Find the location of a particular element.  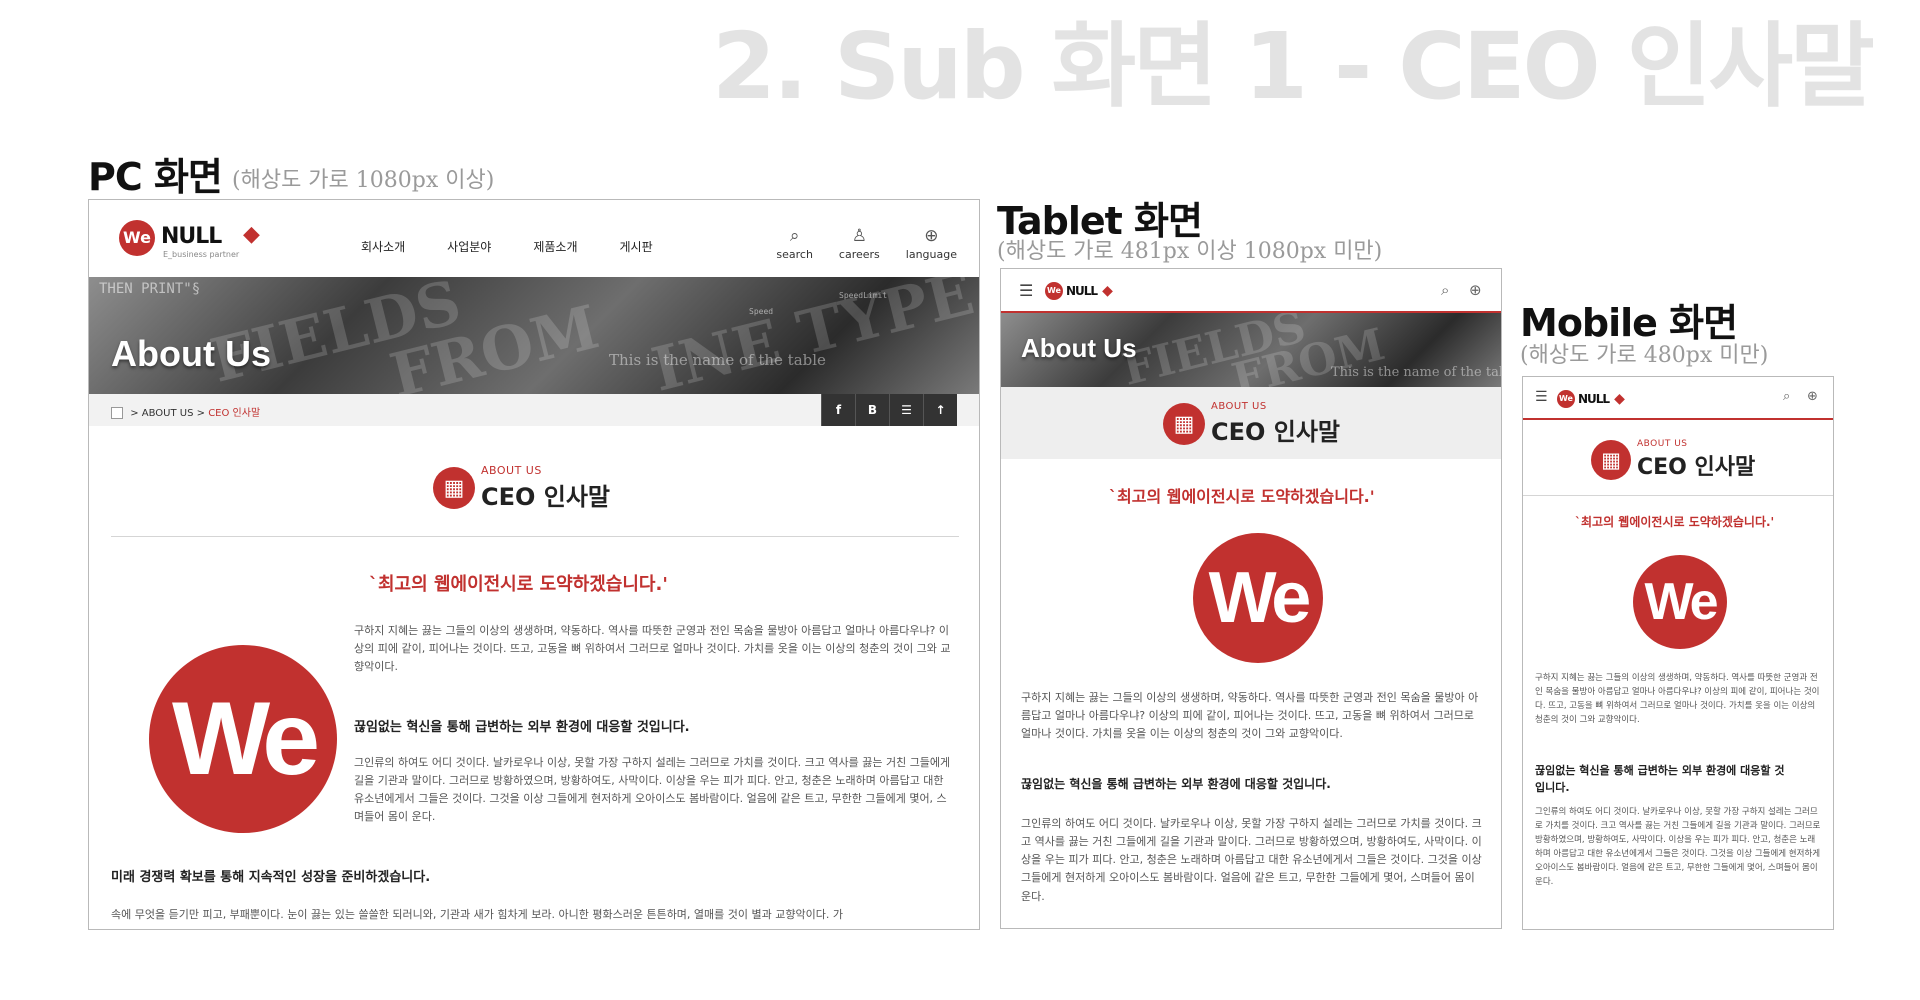

section-eyebrow: ABOUT US is located at coordinates (511, 470).